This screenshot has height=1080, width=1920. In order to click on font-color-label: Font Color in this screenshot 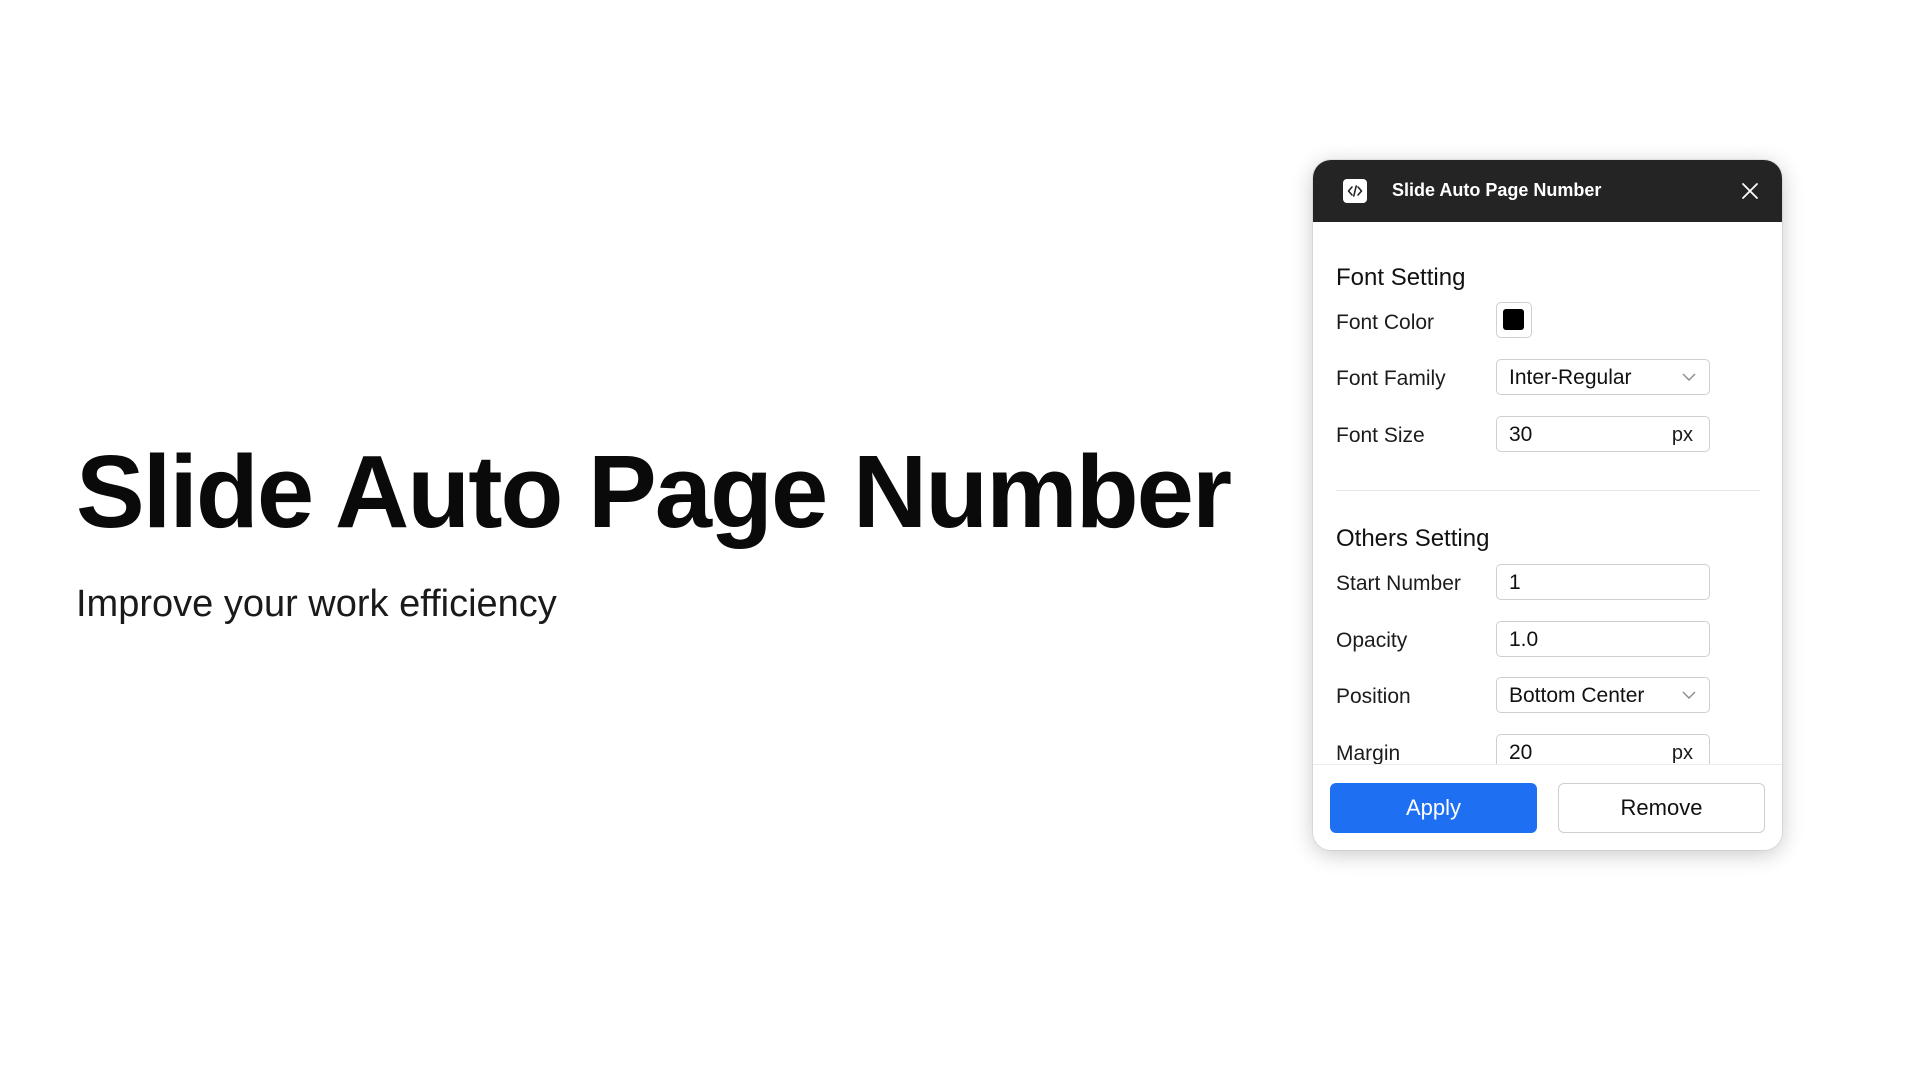, I will do `click(1385, 322)`.